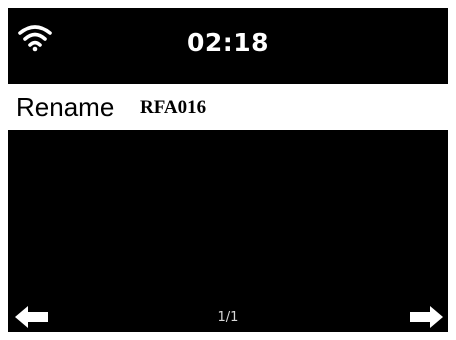  Describe the element at coordinates (426, 317) in the screenshot. I see `arrow-right-icon` at that location.